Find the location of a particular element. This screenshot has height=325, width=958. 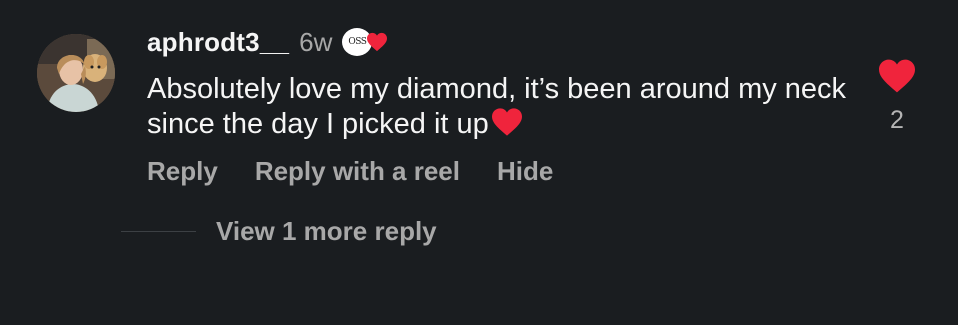

reply-button: Reply is located at coordinates (182, 171).